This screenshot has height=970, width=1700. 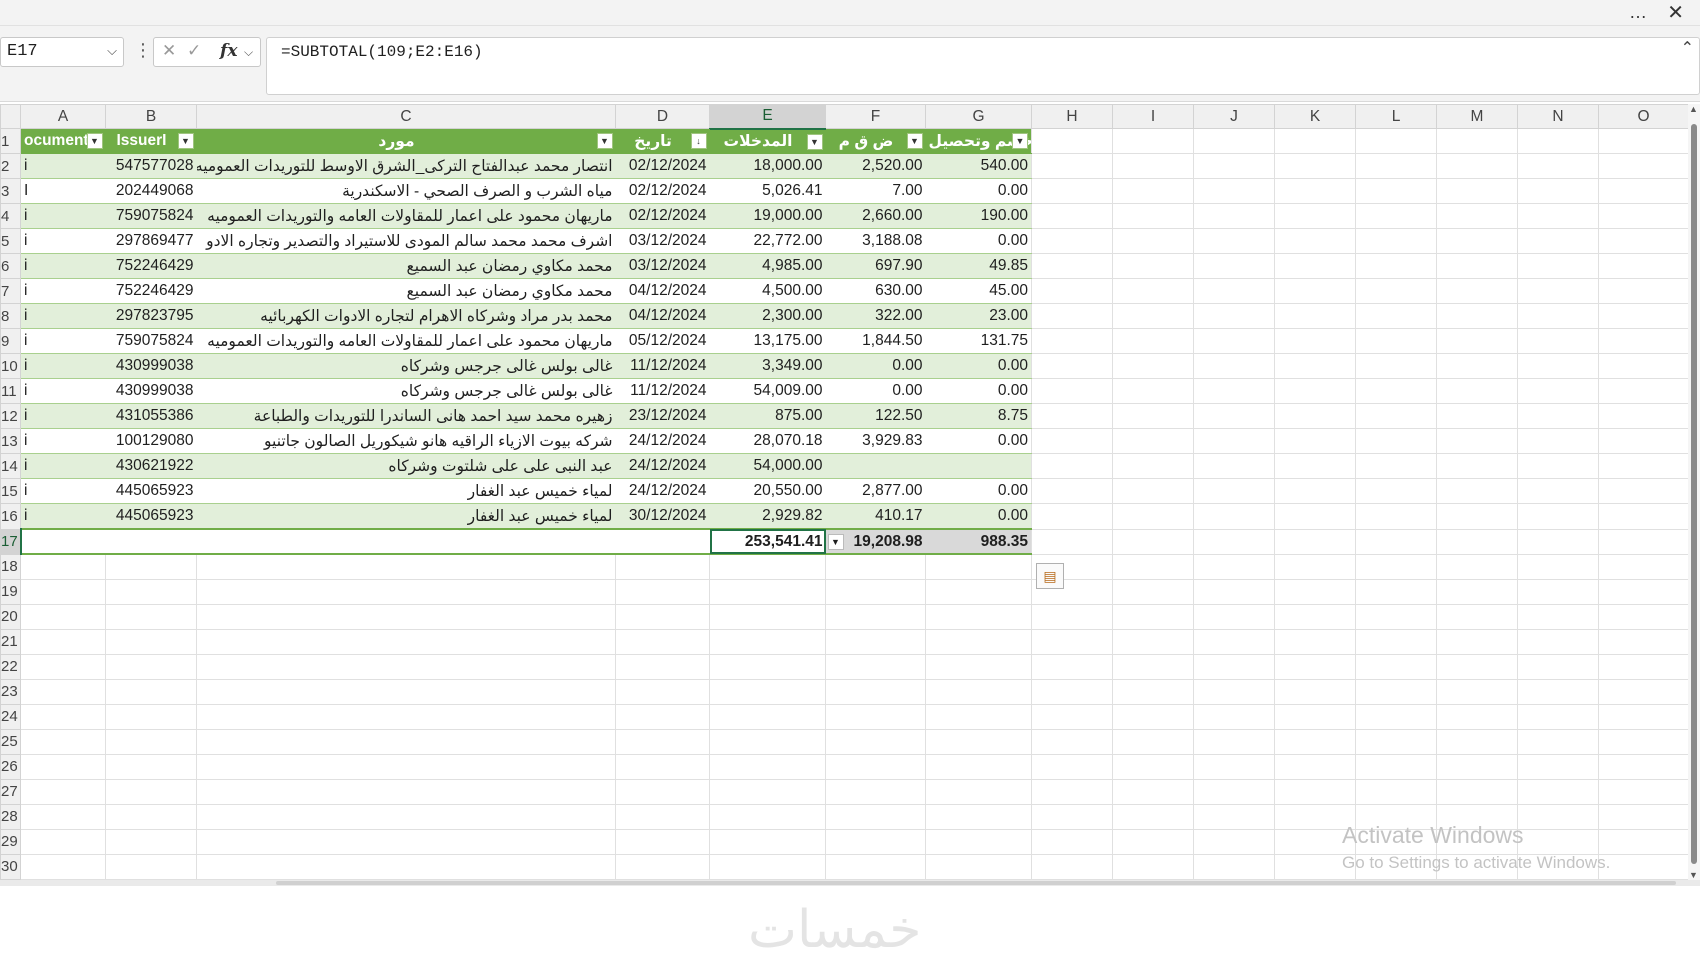 What do you see at coordinates (875, 166) in the screenshot?
I see `cell-f: 2,520.00` at bounding box center [875, 166].